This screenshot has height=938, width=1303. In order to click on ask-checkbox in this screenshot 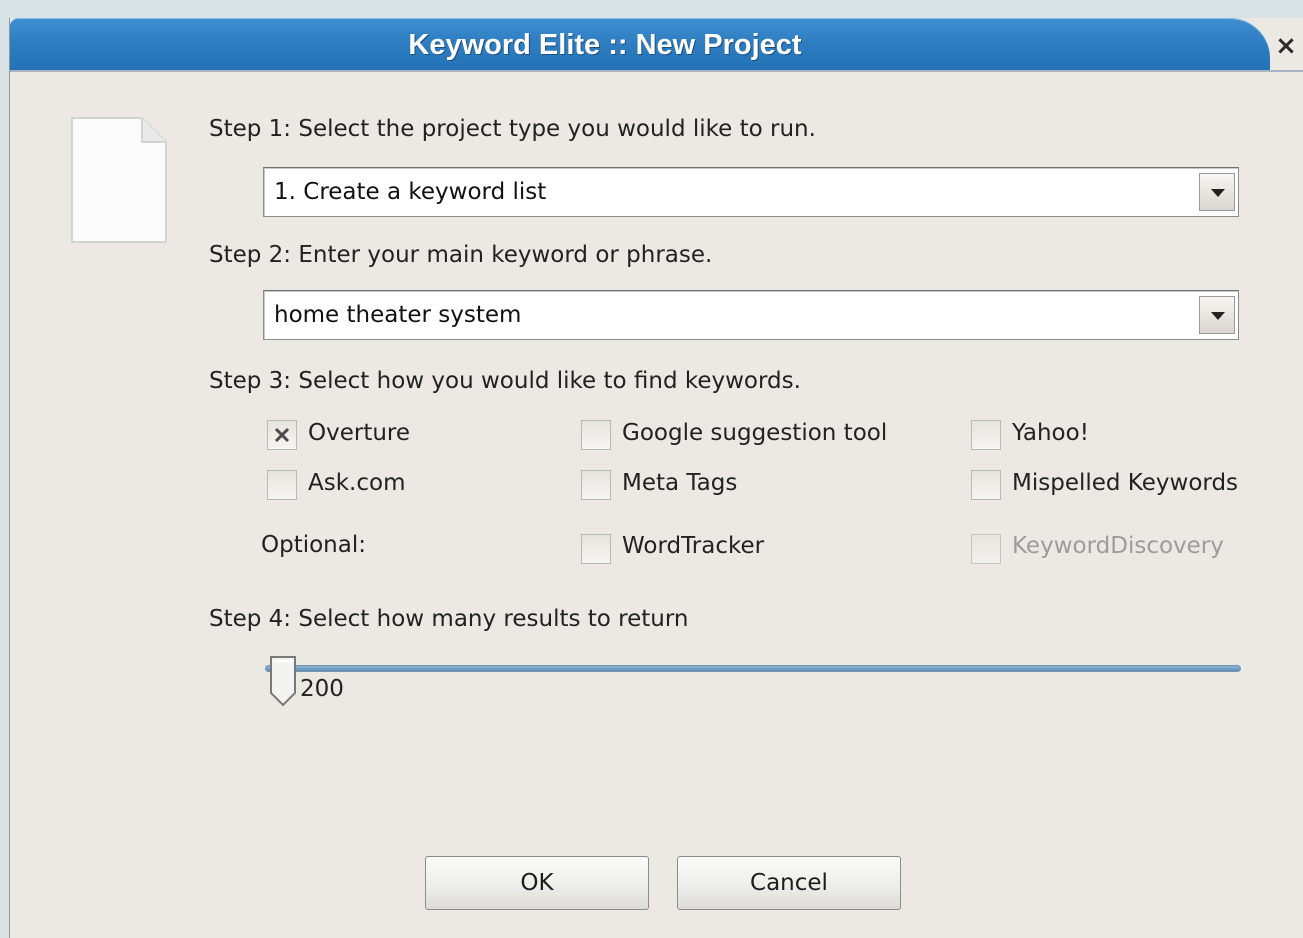, I will do `click(282, 485)`.